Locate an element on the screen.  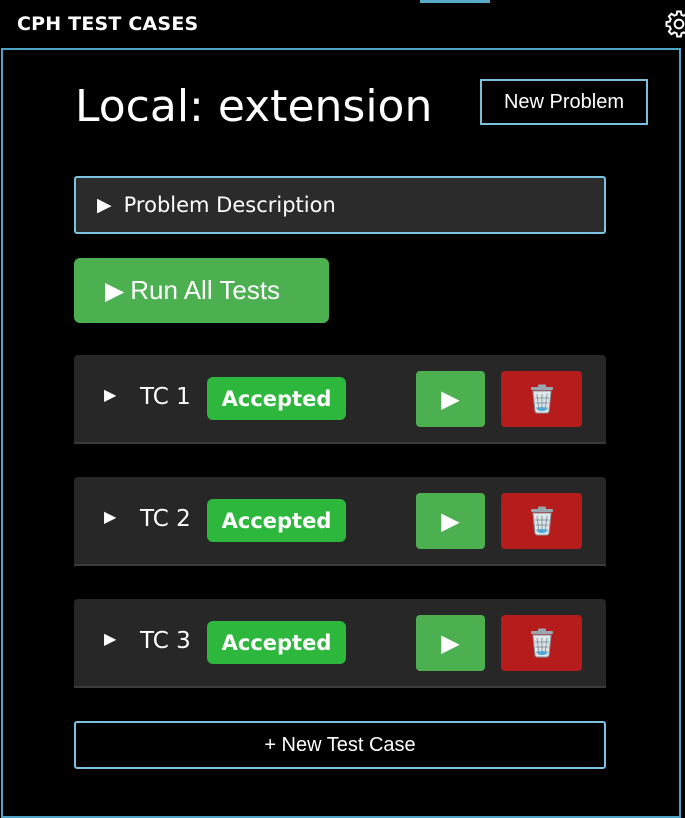
new-test-case-button: + New Test Case is located at coordinates (340, 745).